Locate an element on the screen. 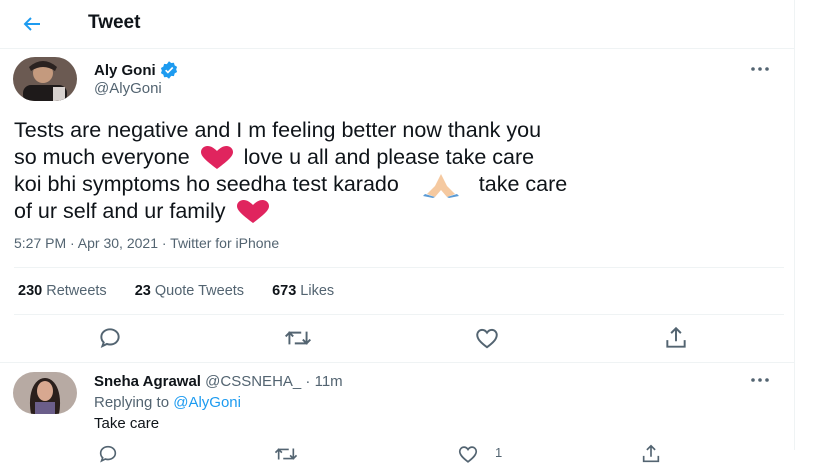 This screenshot has width=825, height=465. reply-more-button is located at coordinates (760, 380).